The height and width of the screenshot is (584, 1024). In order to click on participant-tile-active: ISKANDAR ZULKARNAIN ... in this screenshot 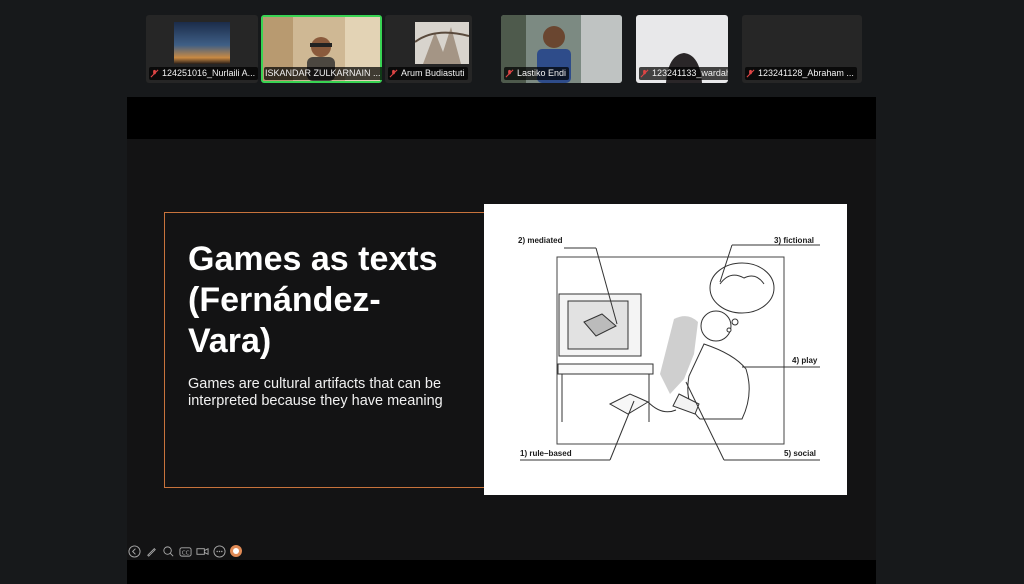, I will do `click(321, 49)`.